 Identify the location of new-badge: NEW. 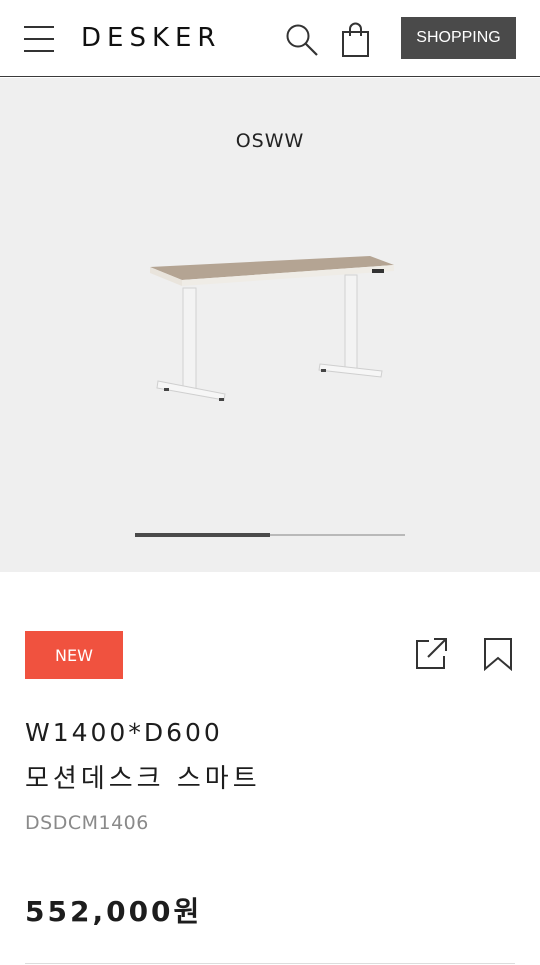
(74, 655).